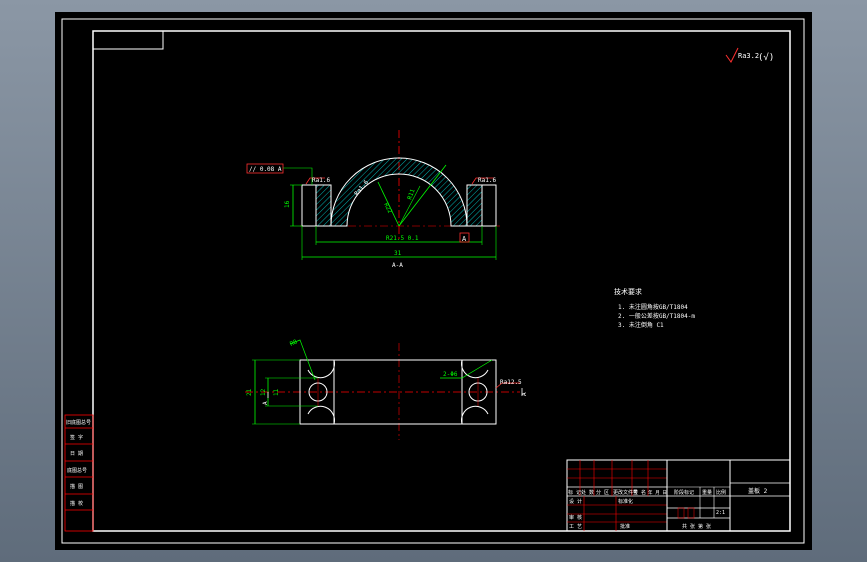  What do you see at coordinates (696, 526) in the screenshot?
I see `tb-sheet: 共 张 第 张` at bounding box center [696, 526].